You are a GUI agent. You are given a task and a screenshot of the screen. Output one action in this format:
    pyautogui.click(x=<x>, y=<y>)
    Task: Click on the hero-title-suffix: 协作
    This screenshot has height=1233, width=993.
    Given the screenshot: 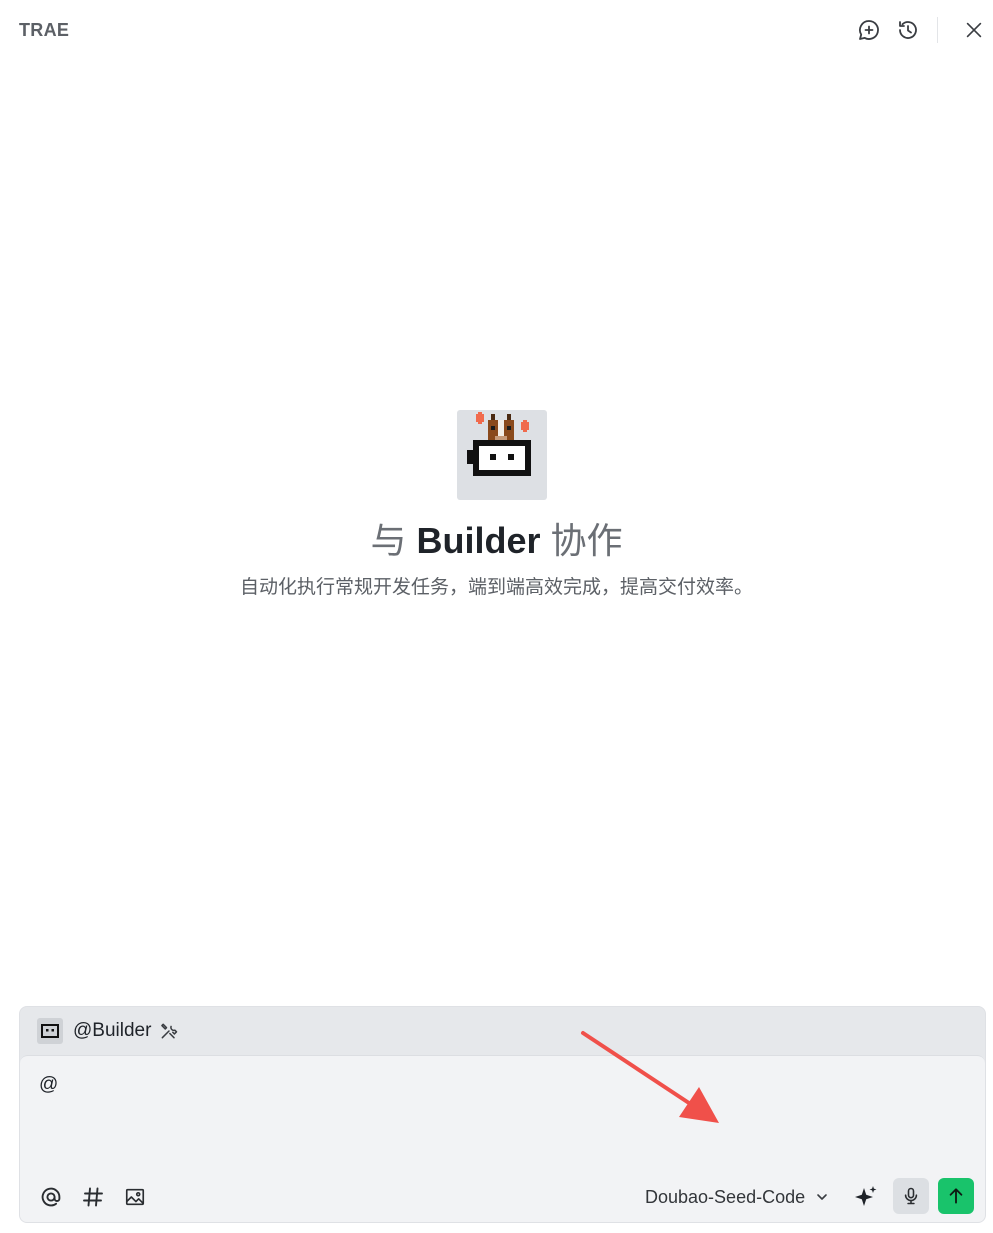 What is the action you would take?
    pyautogui.click(x=586, y=540)
    